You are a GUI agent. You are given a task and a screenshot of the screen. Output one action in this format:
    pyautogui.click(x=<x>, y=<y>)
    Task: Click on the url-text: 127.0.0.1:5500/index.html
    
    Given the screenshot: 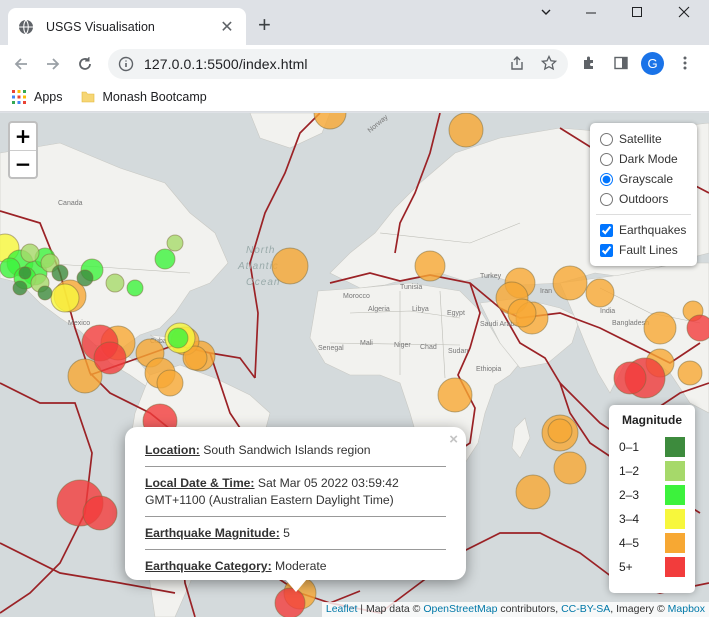 What is the action you would take?
    pyautogui.click(x=226, y=64)
    